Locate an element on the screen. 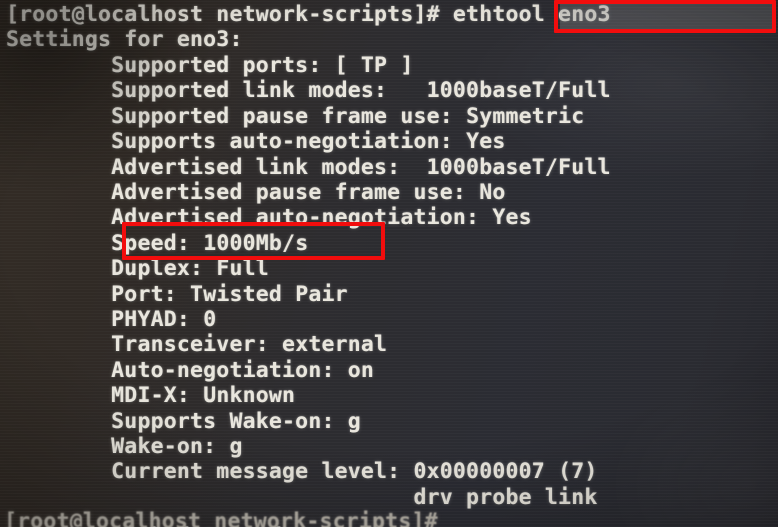  output-line: Supported pause frame use: Symmetric is located at coordinates (295, 116).